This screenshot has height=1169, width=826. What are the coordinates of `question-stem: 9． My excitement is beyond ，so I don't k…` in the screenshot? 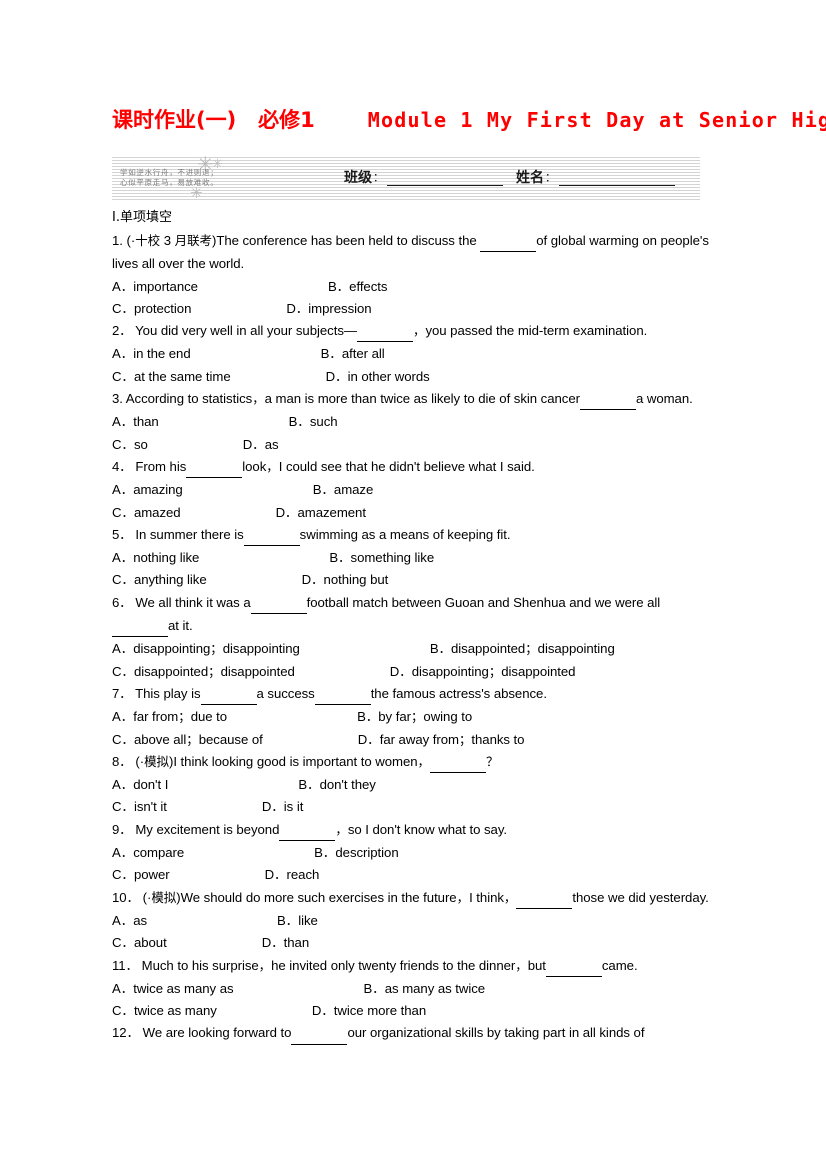 It's located at (412, 830).